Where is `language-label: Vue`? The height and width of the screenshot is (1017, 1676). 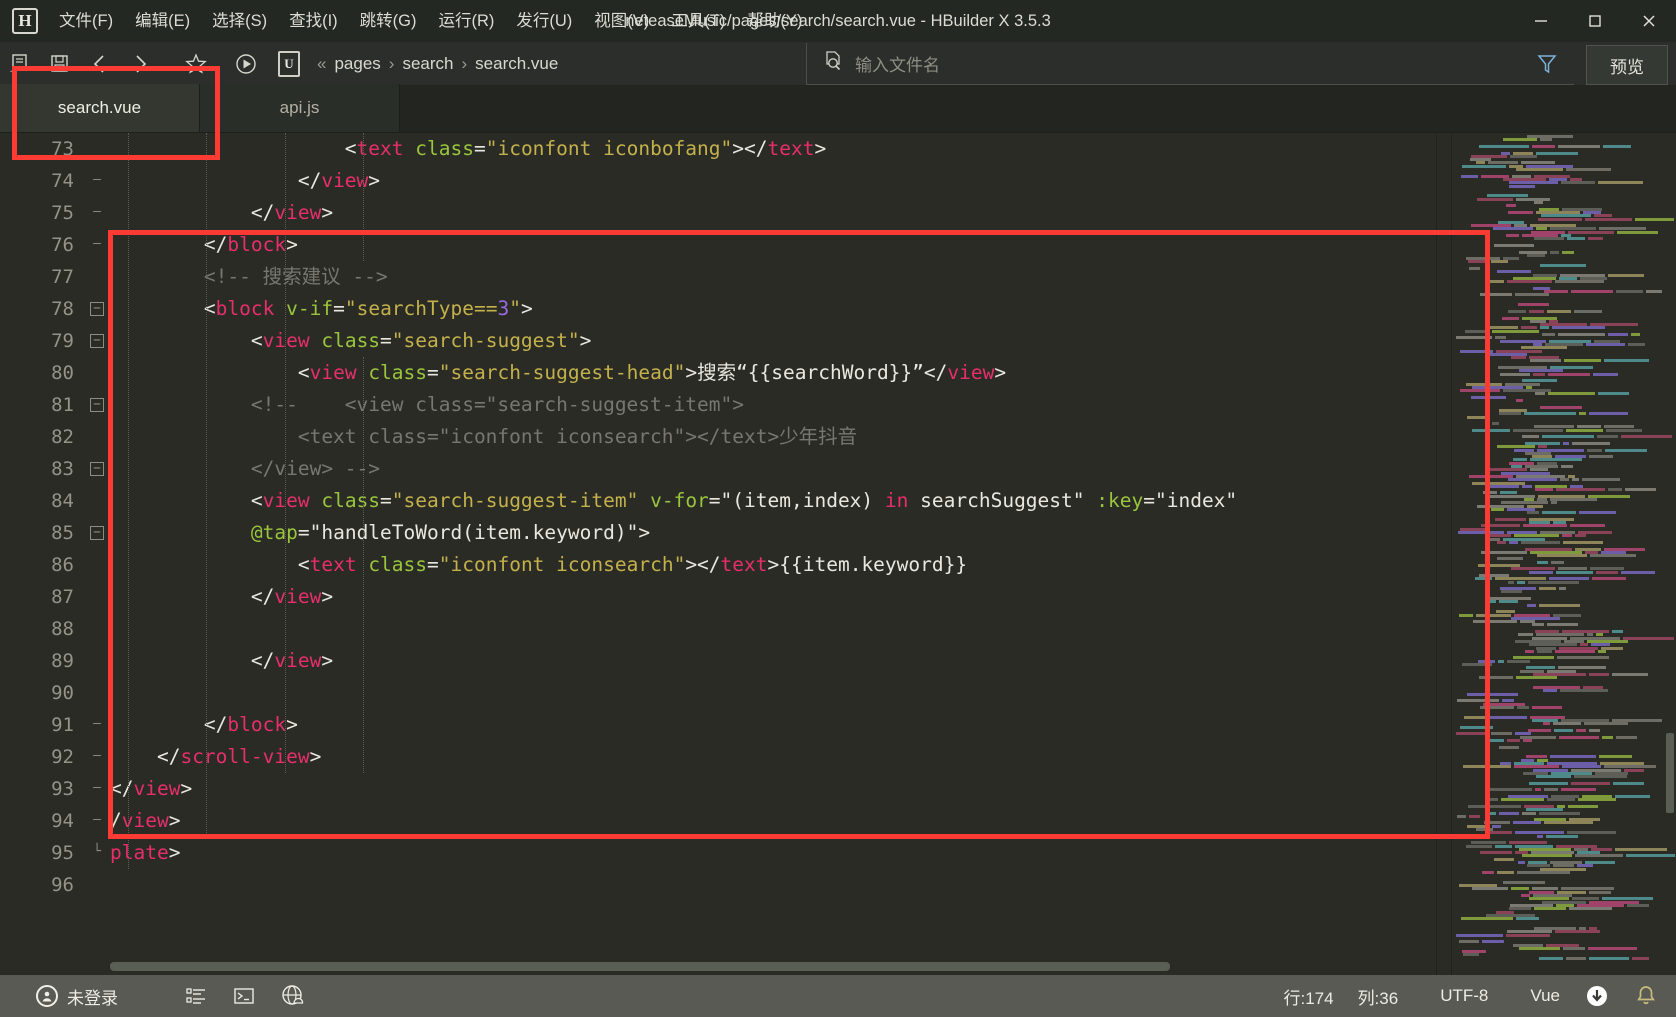
language-label: Vue is located at coordinates (1545, 996).